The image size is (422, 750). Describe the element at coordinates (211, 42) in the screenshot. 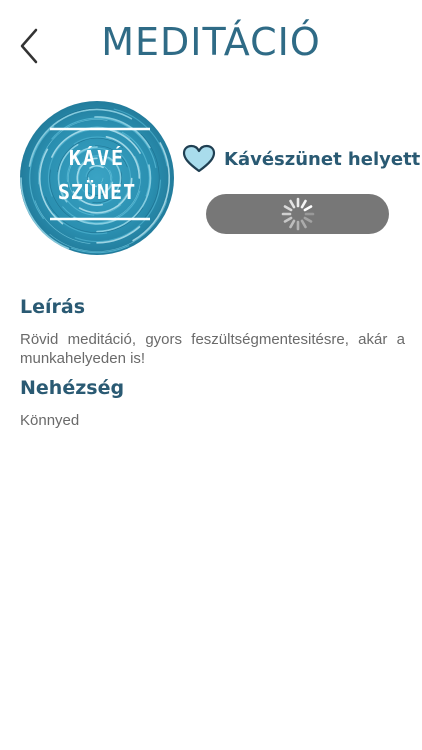

I see `page-title: MEDITÁCIÓ` at that location.